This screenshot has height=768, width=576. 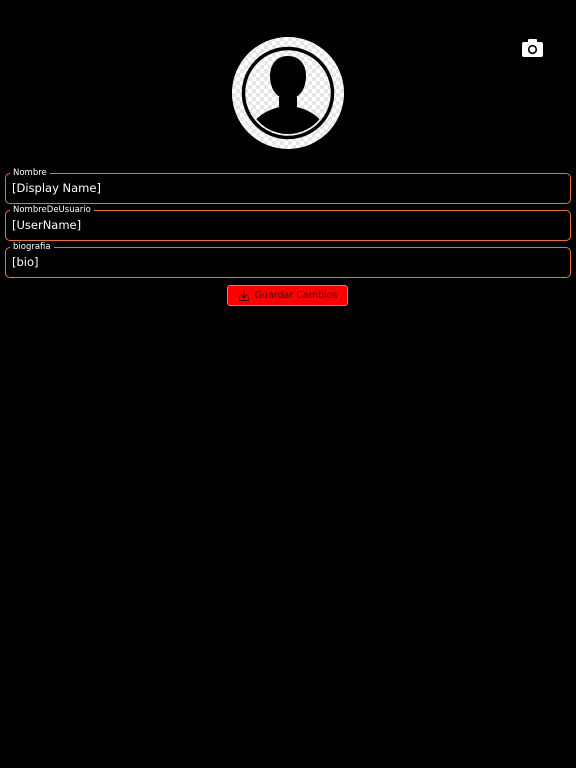 I want to click on save-changes-button: Guardar Cambios, so click(x=287, y=295).